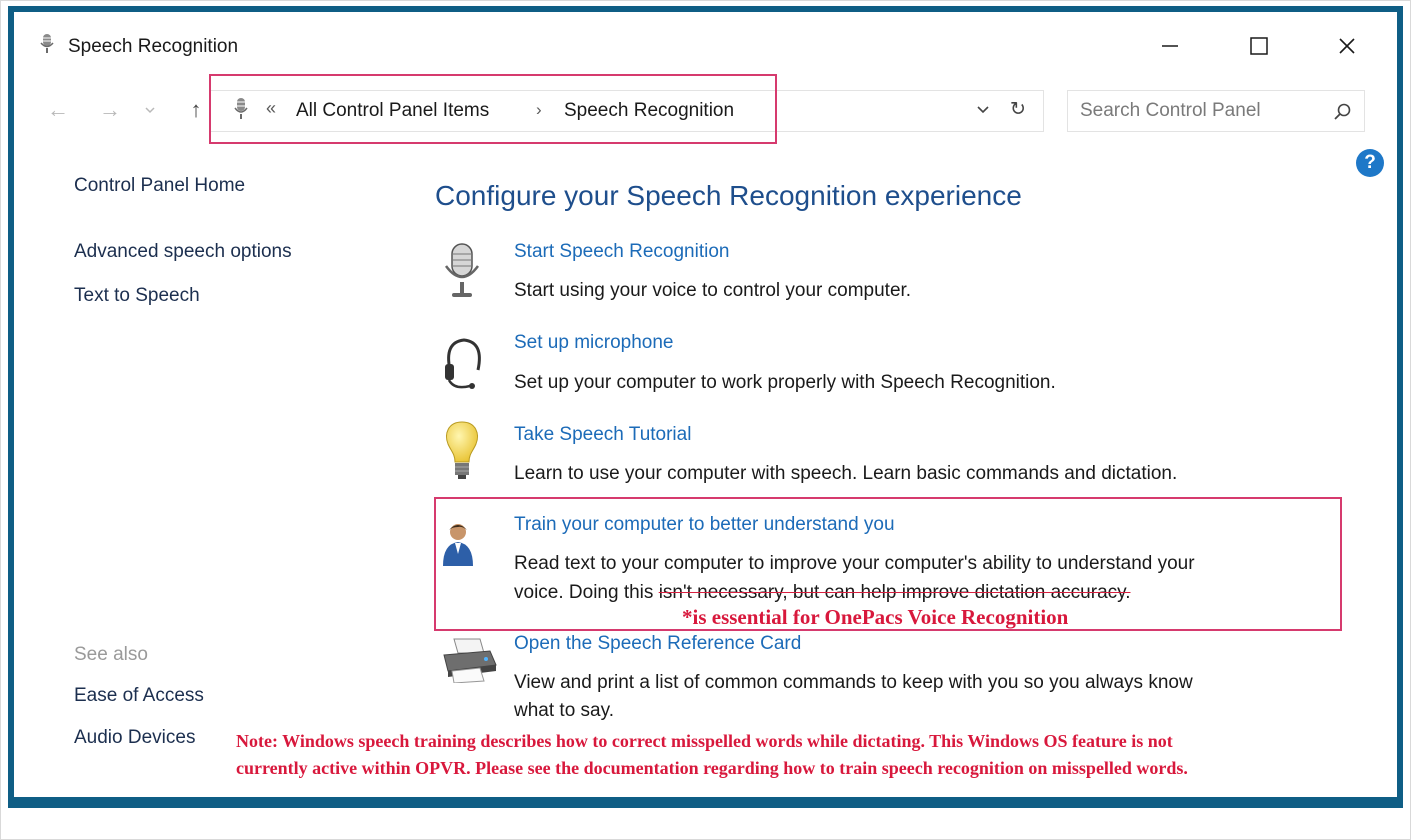 Image resolution: width=1411 pixels, height=840 pixels. I want to click on see-also-audio-devices: Audio Devices, so click(134, 738).